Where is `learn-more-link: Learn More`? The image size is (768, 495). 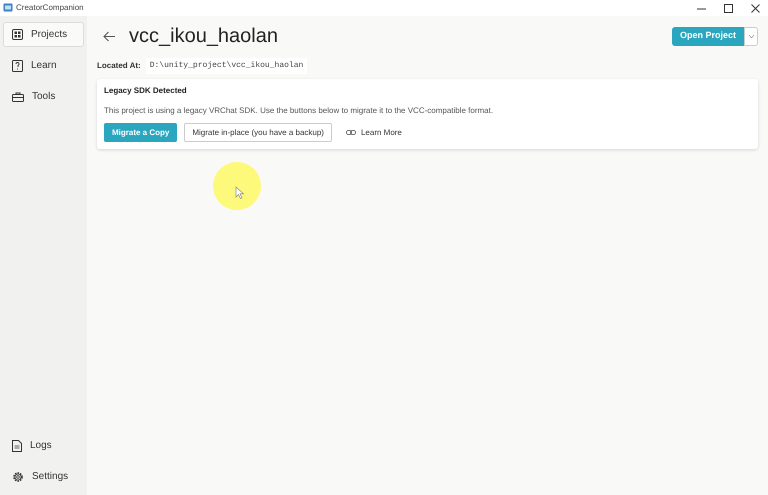
learn-more-link: Learn More is located at coordinates (373, 132).